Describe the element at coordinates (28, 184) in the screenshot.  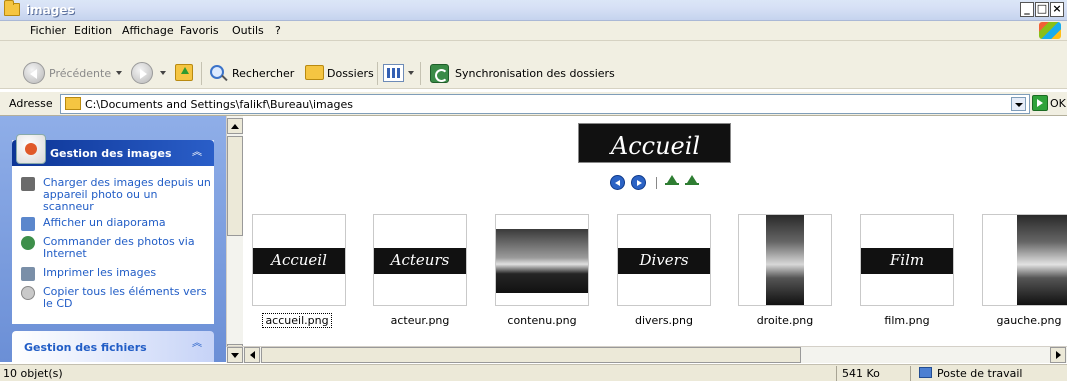
I see `camera-icon` at that location.